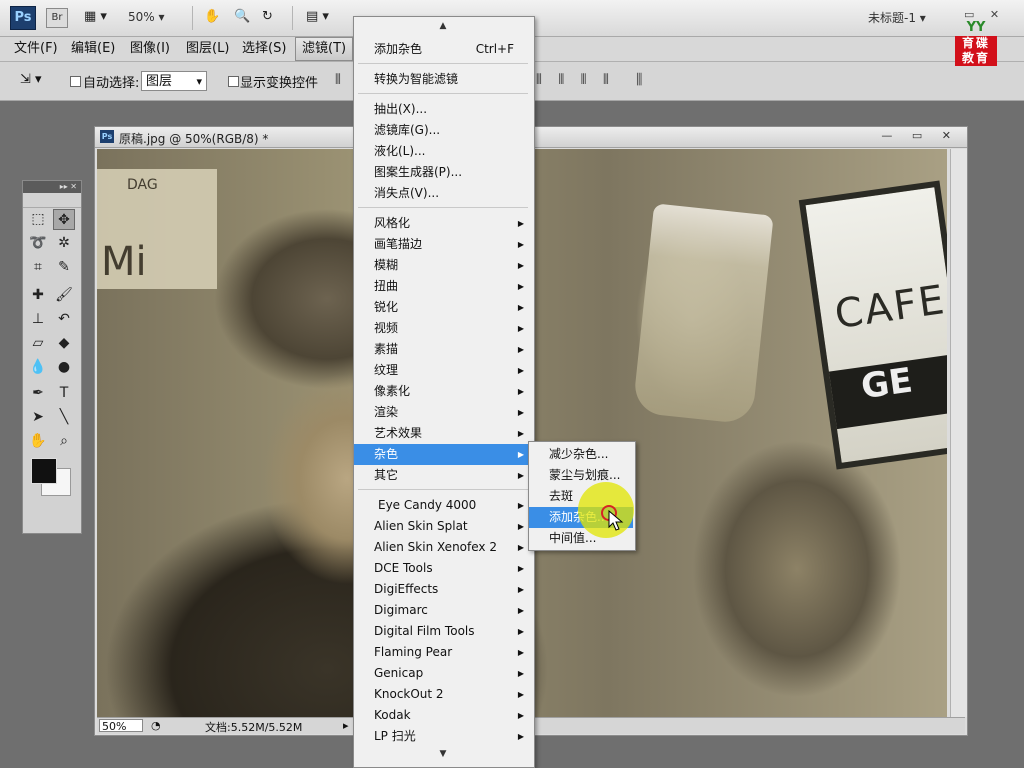  What do you see at coordinates (242, 17) in the screenshot?
I see `zoom-tool-icon: 🔍` at bounding box center [242, 17].